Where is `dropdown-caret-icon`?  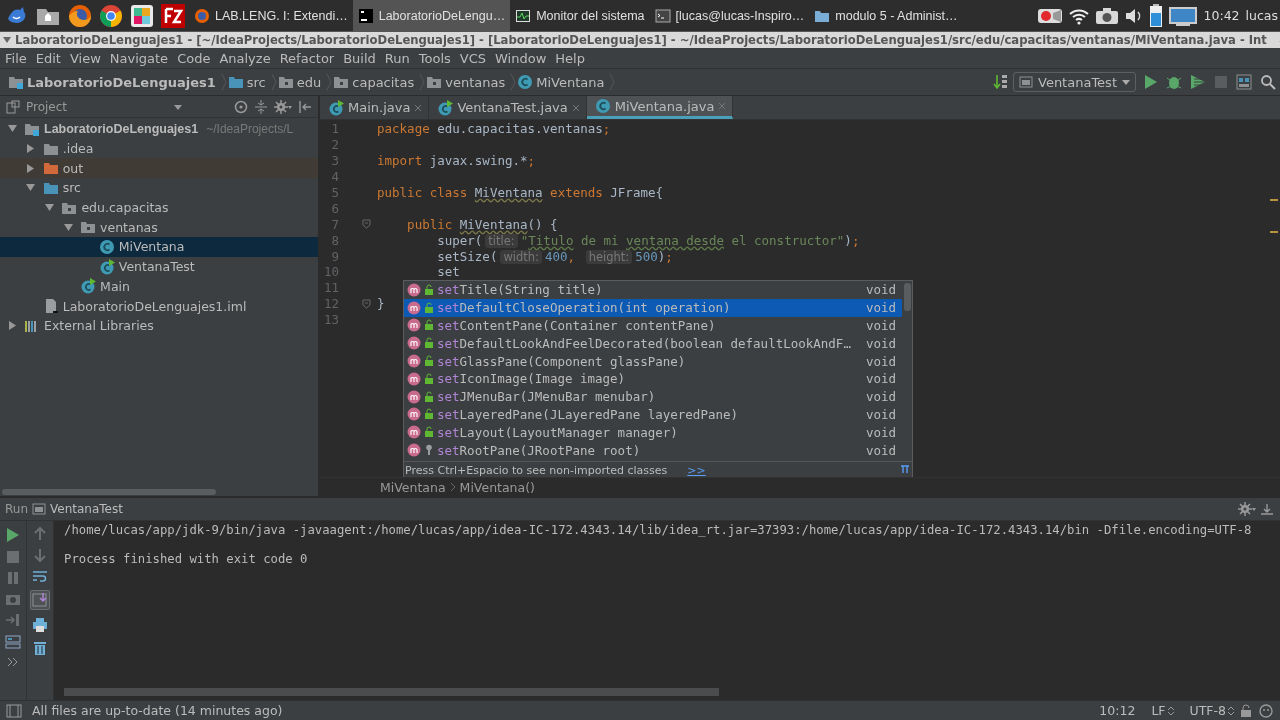
dropdown-caret-icon is located at coordinates (178, 106).